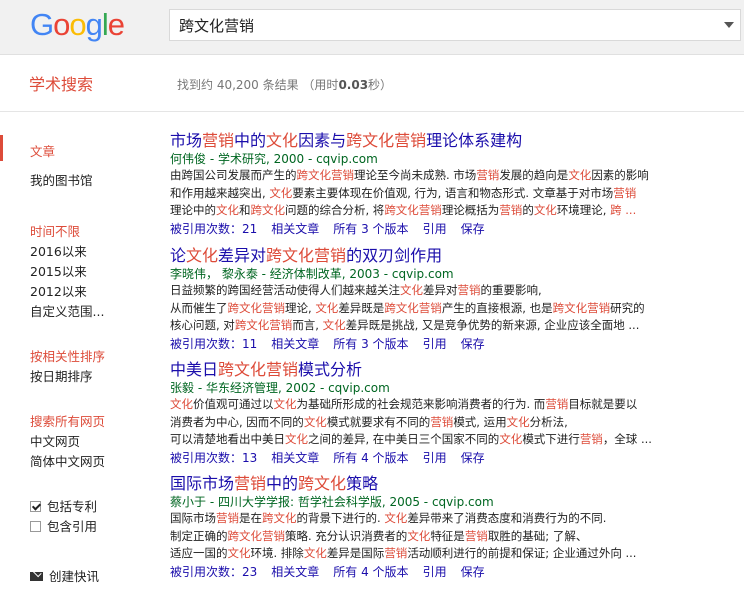 Image resolution: width=744 pixels, height=591 pixels. I want to click on sub-bar: 学术搜索 找到约 40,200 条结果 （用时0.03秒）, so click(372, 83).